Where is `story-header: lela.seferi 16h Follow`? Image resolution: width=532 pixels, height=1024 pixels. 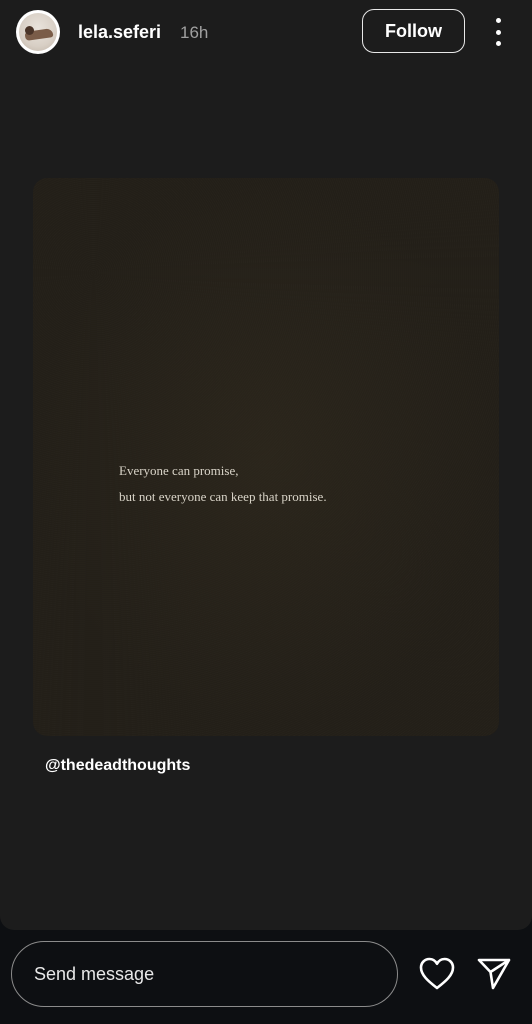
story-header: lela.seferi 16h Follow is located at coordinates (266, 32).